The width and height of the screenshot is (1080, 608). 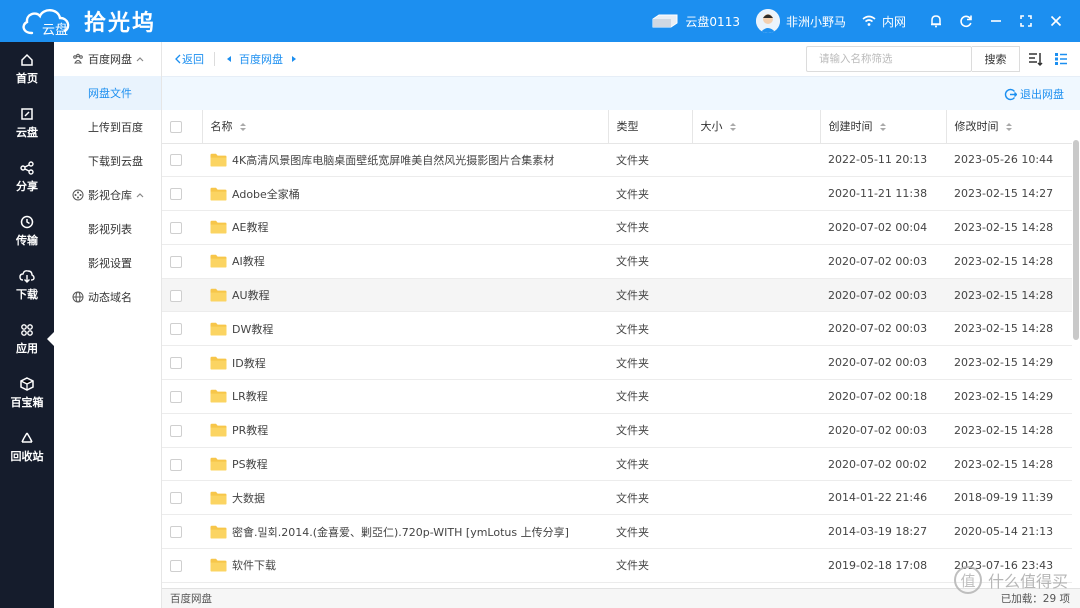 What do you see at coordinates (756, 127) in the screenshot?
I see `header-size: 大小` at bounding box center [756, 127].